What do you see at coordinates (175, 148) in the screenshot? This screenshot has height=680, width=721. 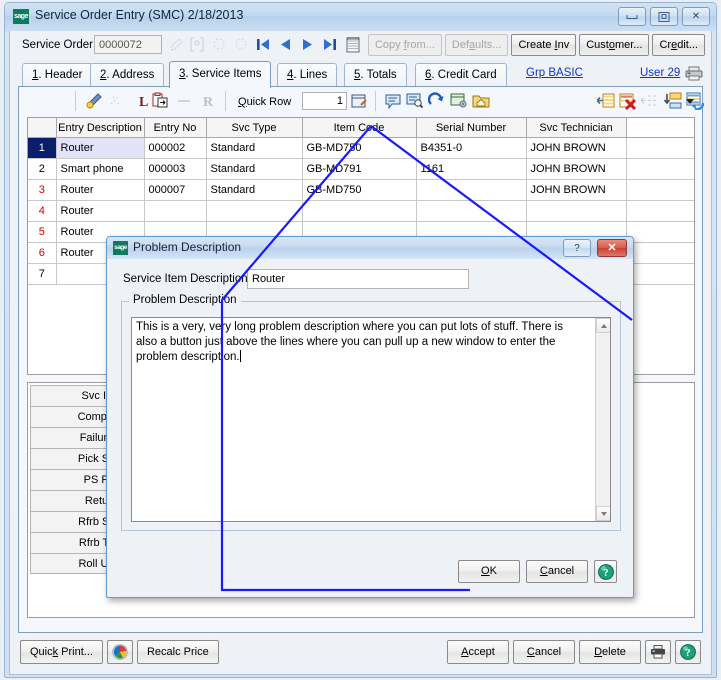 I see `cell-entry-no: 000002` at bounding box center [175, 148].